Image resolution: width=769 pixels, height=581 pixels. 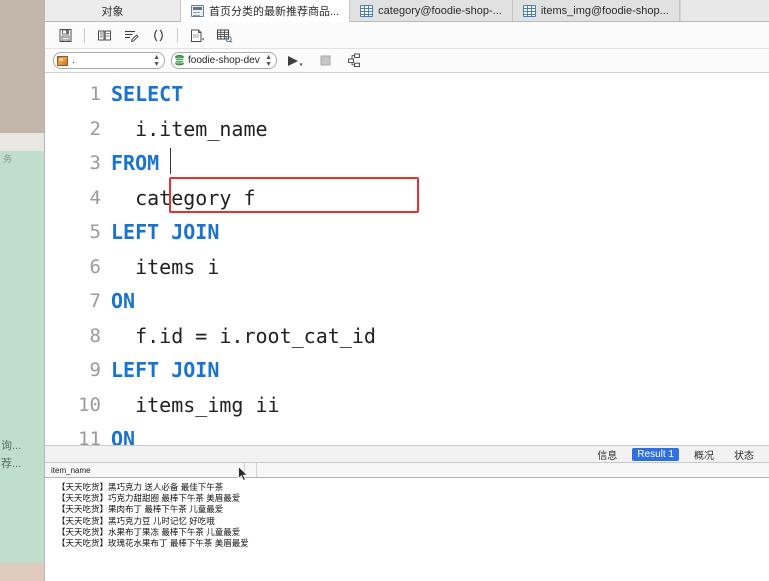 What do you see at coordinates (744, 454) in the screenshot?
I see `results-tab-status: 状态` at bounding box center [744, 454].